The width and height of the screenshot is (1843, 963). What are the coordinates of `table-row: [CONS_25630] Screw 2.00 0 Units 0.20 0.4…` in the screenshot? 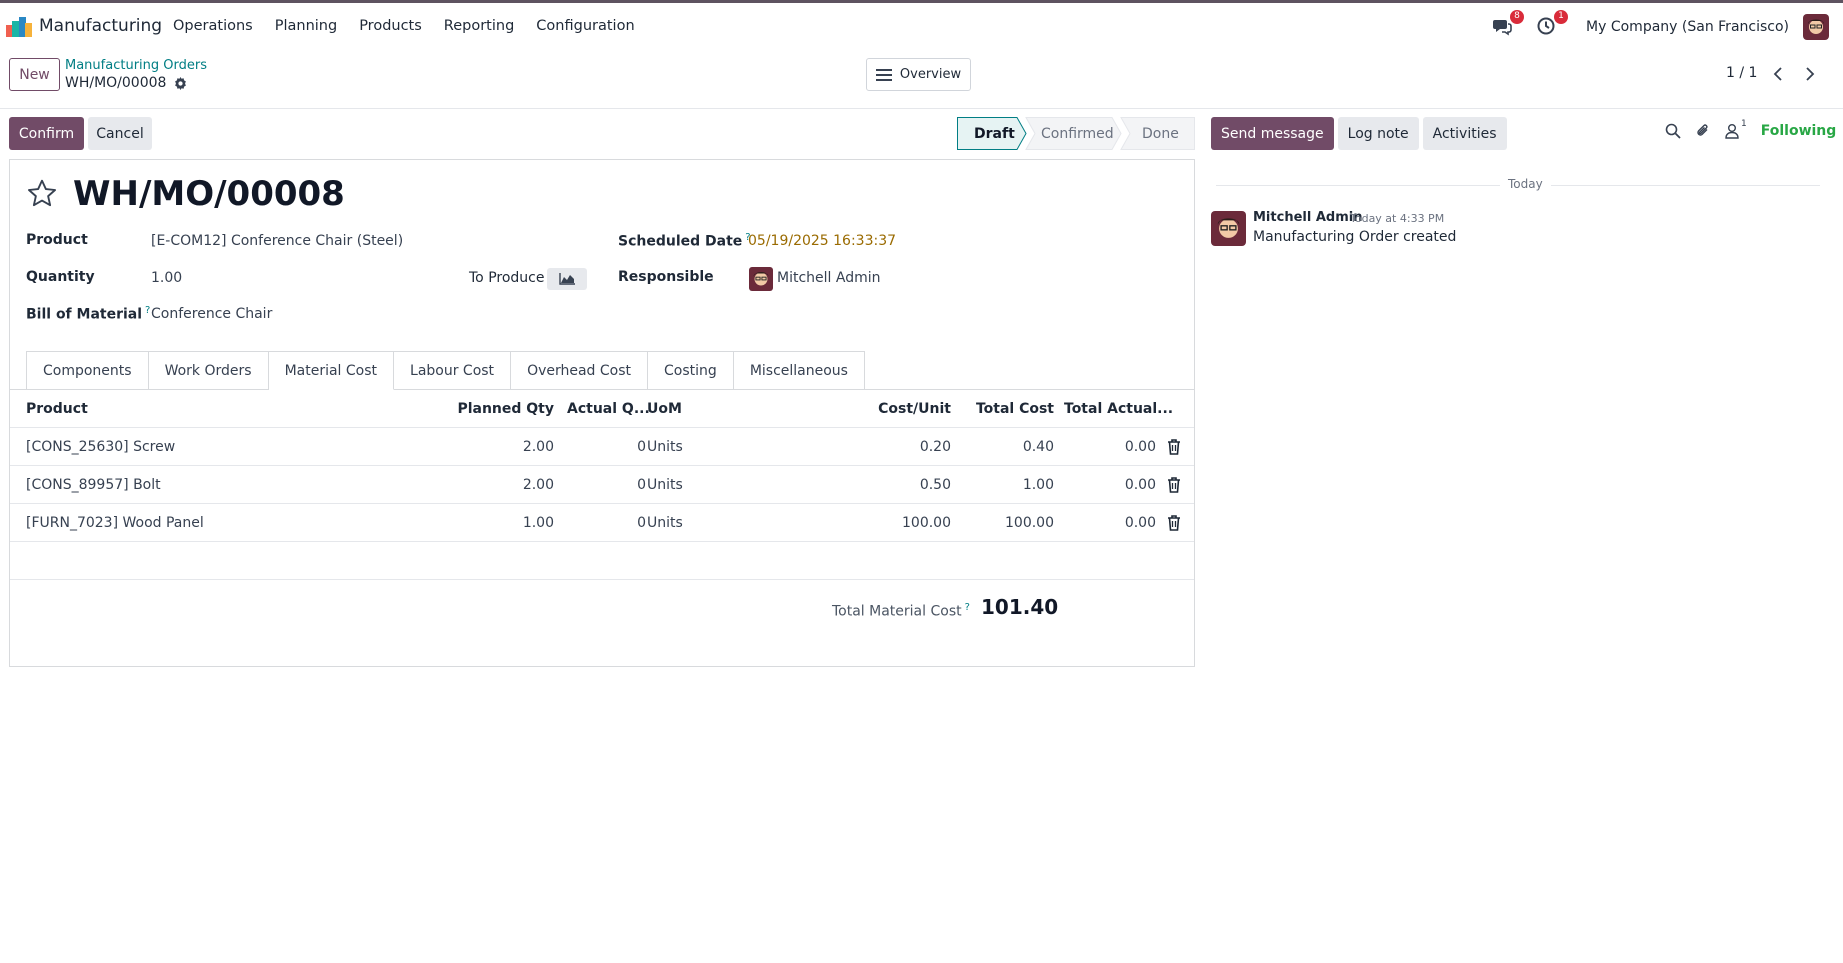 It's located at (602, 447).